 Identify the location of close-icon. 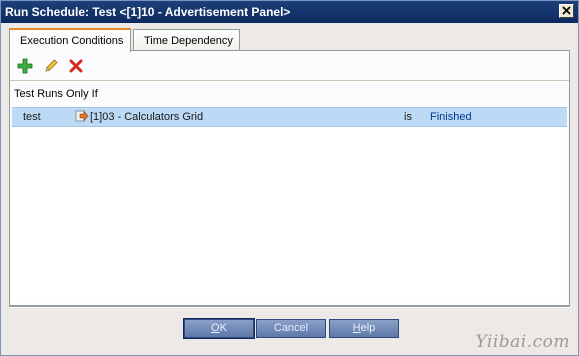
(566, 10).